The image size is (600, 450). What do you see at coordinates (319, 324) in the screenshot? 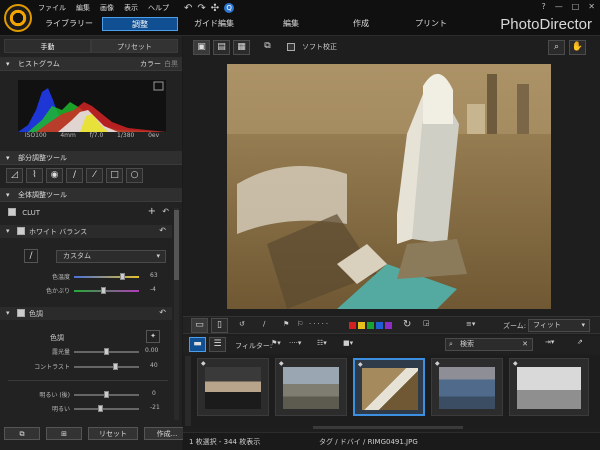
I see `rating-stars: ·····` at bounding box center [319, 324].